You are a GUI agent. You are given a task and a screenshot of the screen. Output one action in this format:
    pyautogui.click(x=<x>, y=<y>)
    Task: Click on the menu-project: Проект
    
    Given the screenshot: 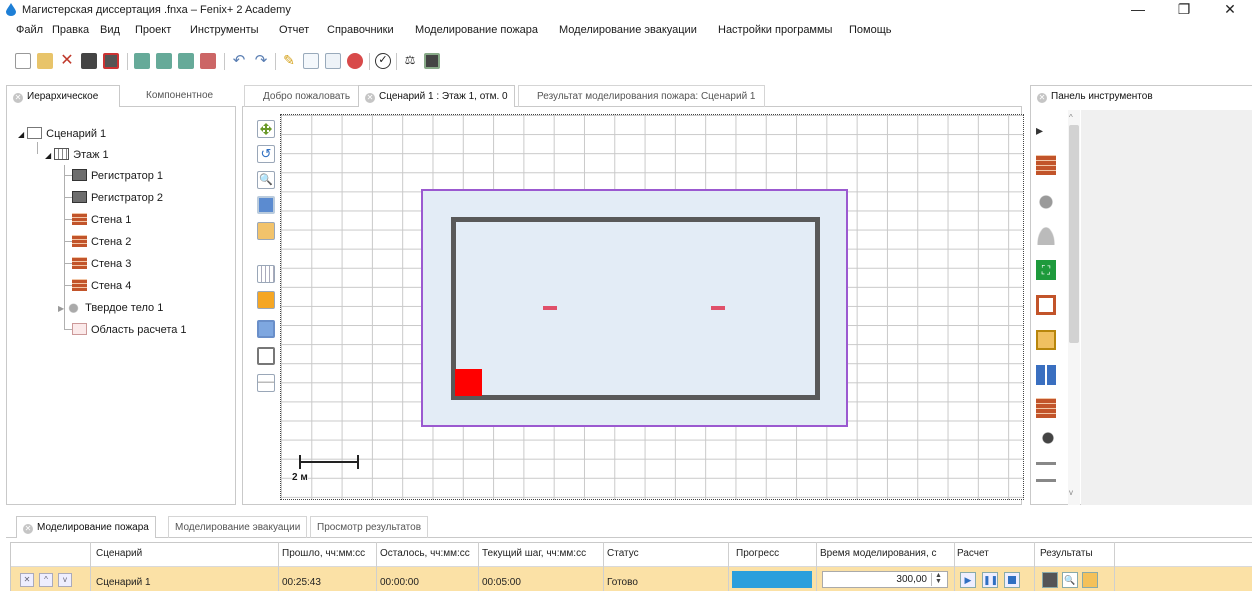 What is the action you would take?
    pyautogui.click(x=153, y=30)
    